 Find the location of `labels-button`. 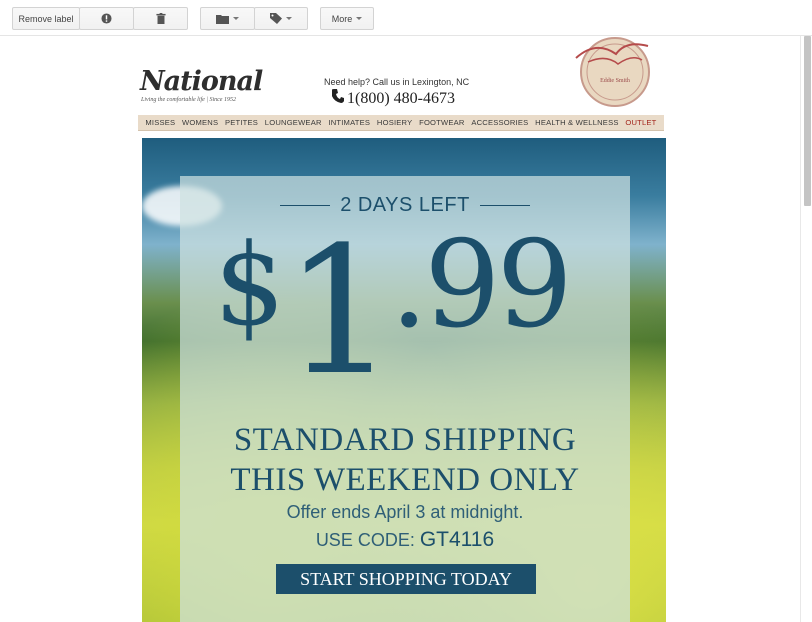

labels-button is located at coordinates (281, 18).